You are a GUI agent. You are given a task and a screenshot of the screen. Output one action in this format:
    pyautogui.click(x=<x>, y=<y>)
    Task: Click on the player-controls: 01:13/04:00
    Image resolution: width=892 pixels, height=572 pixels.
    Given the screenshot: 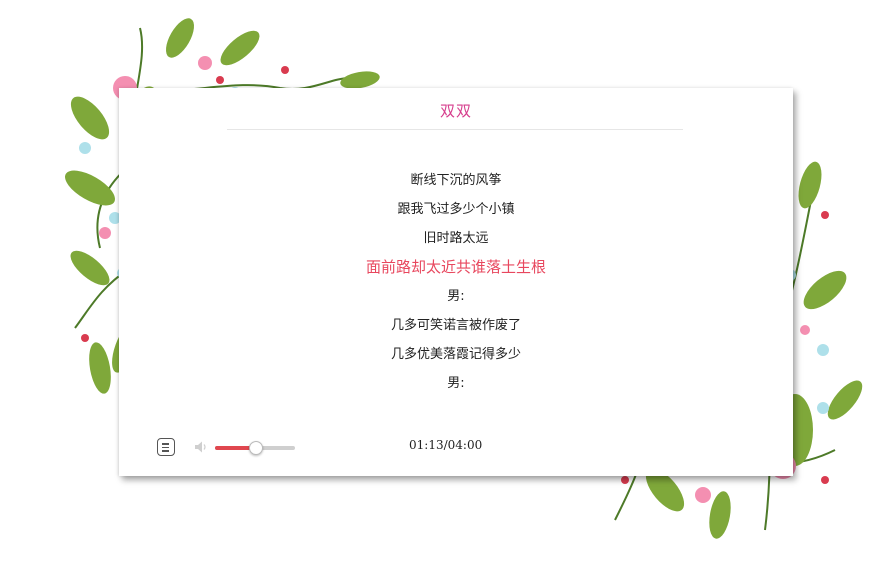 What is the action you would take?
    pyautogui.click(x=457, y=448)
    